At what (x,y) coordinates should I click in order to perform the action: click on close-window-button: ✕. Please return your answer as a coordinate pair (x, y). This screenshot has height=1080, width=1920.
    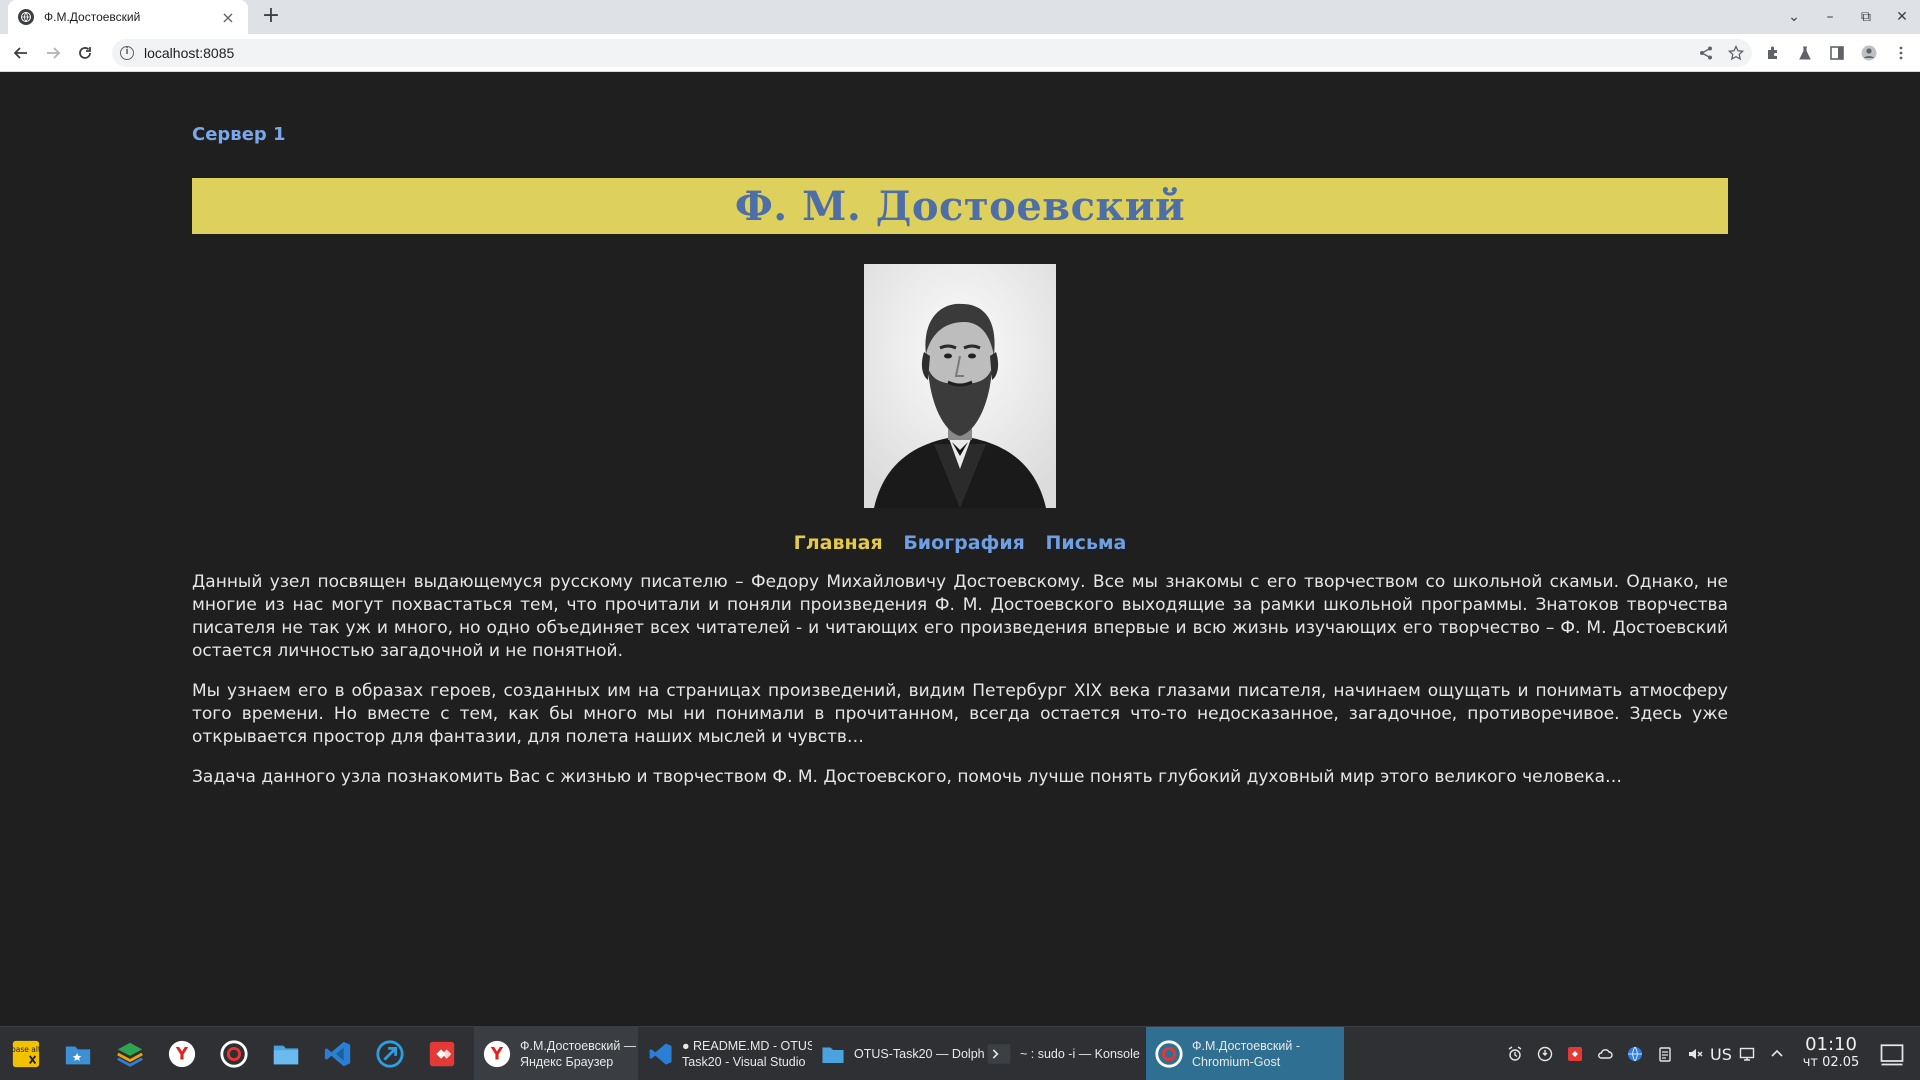
    Looking at the image, I should click on (1902, 17).